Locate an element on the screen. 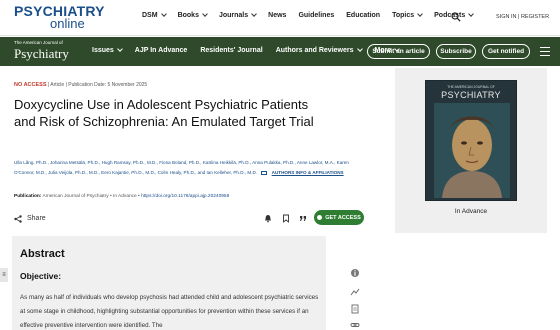 This screenshot has width=560, height=330. authors-info-link: AUTHORS INFO & AFFILIATIONS is located at coordinates (308, 172).